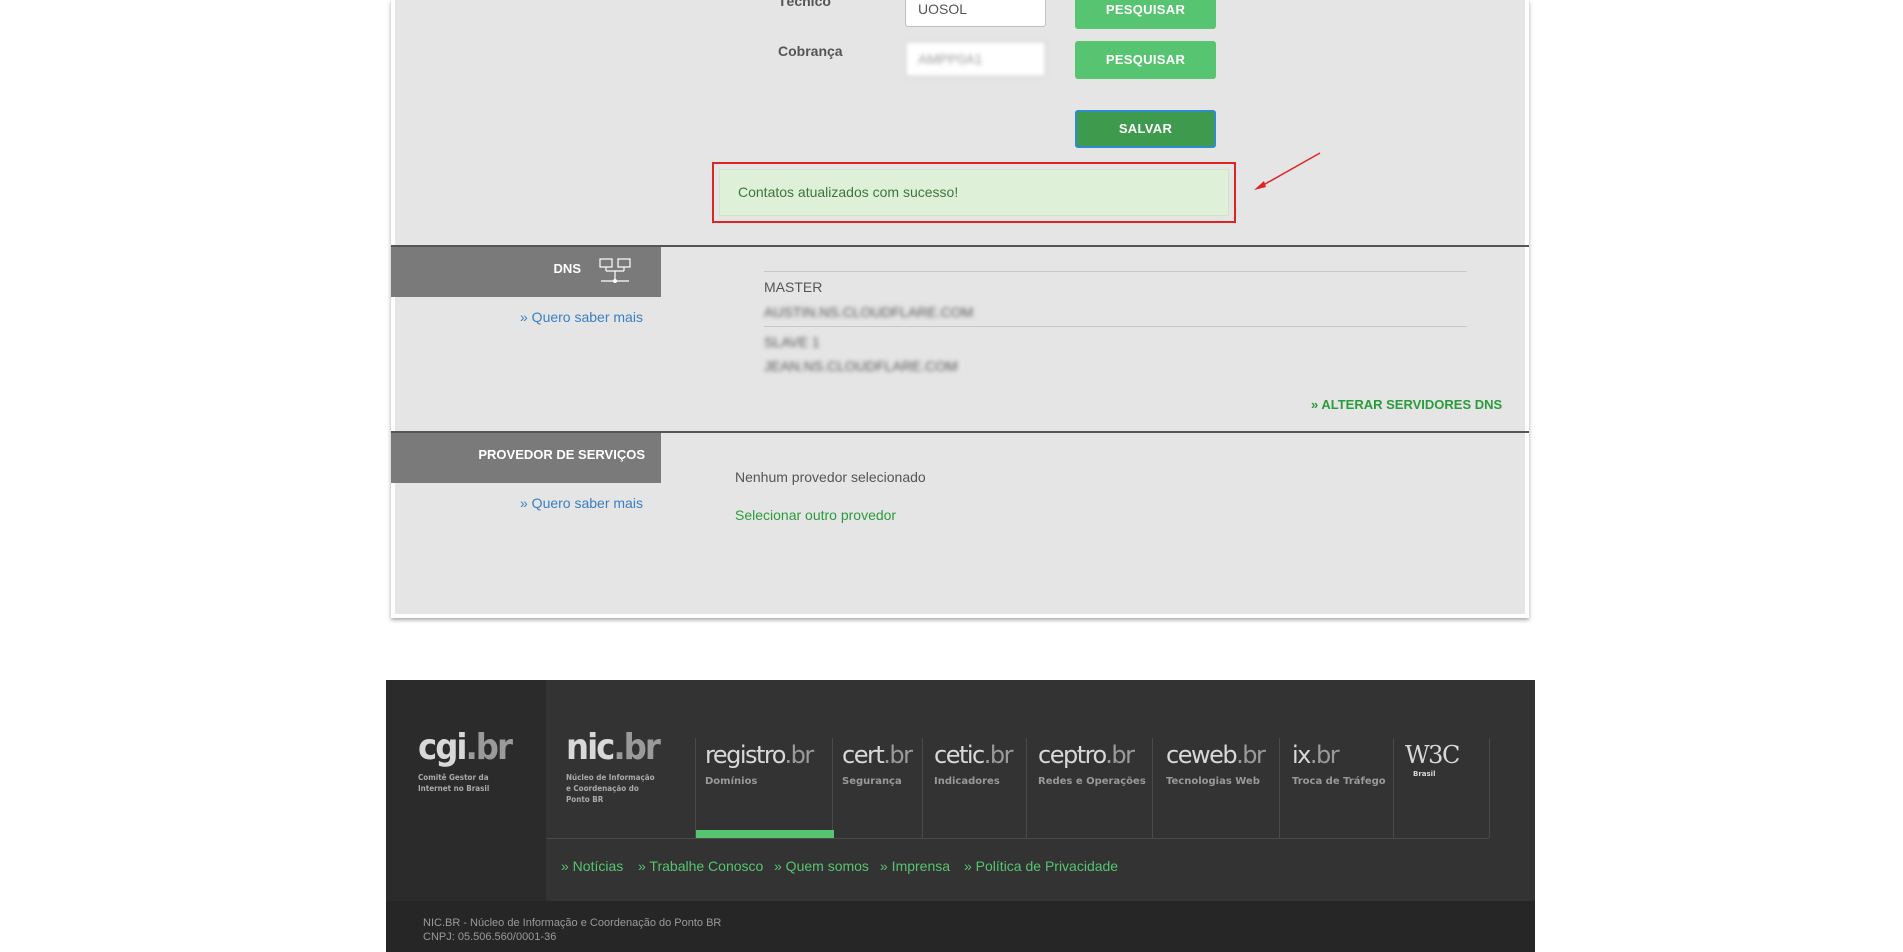 Image resolution: width=1903 pixels, height=952 pixels. Describe the element at coordinates (1145, 129) in the screenshot. I see `save-button: SALVAR` at that location.